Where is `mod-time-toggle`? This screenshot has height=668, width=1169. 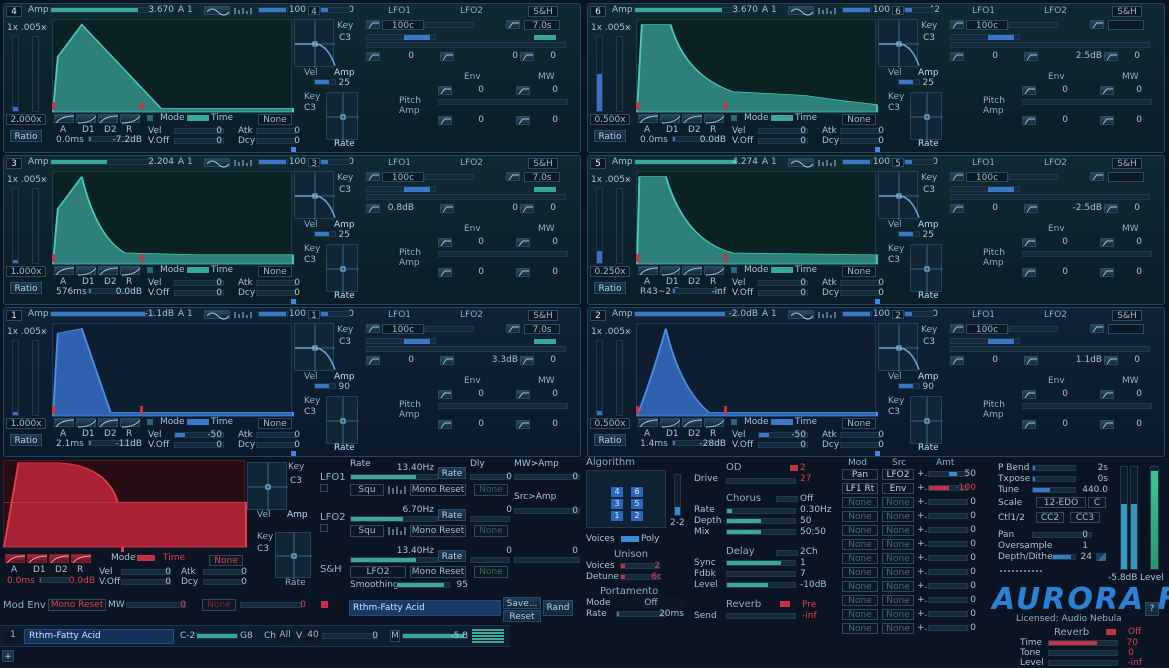 mod-time-toggle is located at coordinates (146, 558).